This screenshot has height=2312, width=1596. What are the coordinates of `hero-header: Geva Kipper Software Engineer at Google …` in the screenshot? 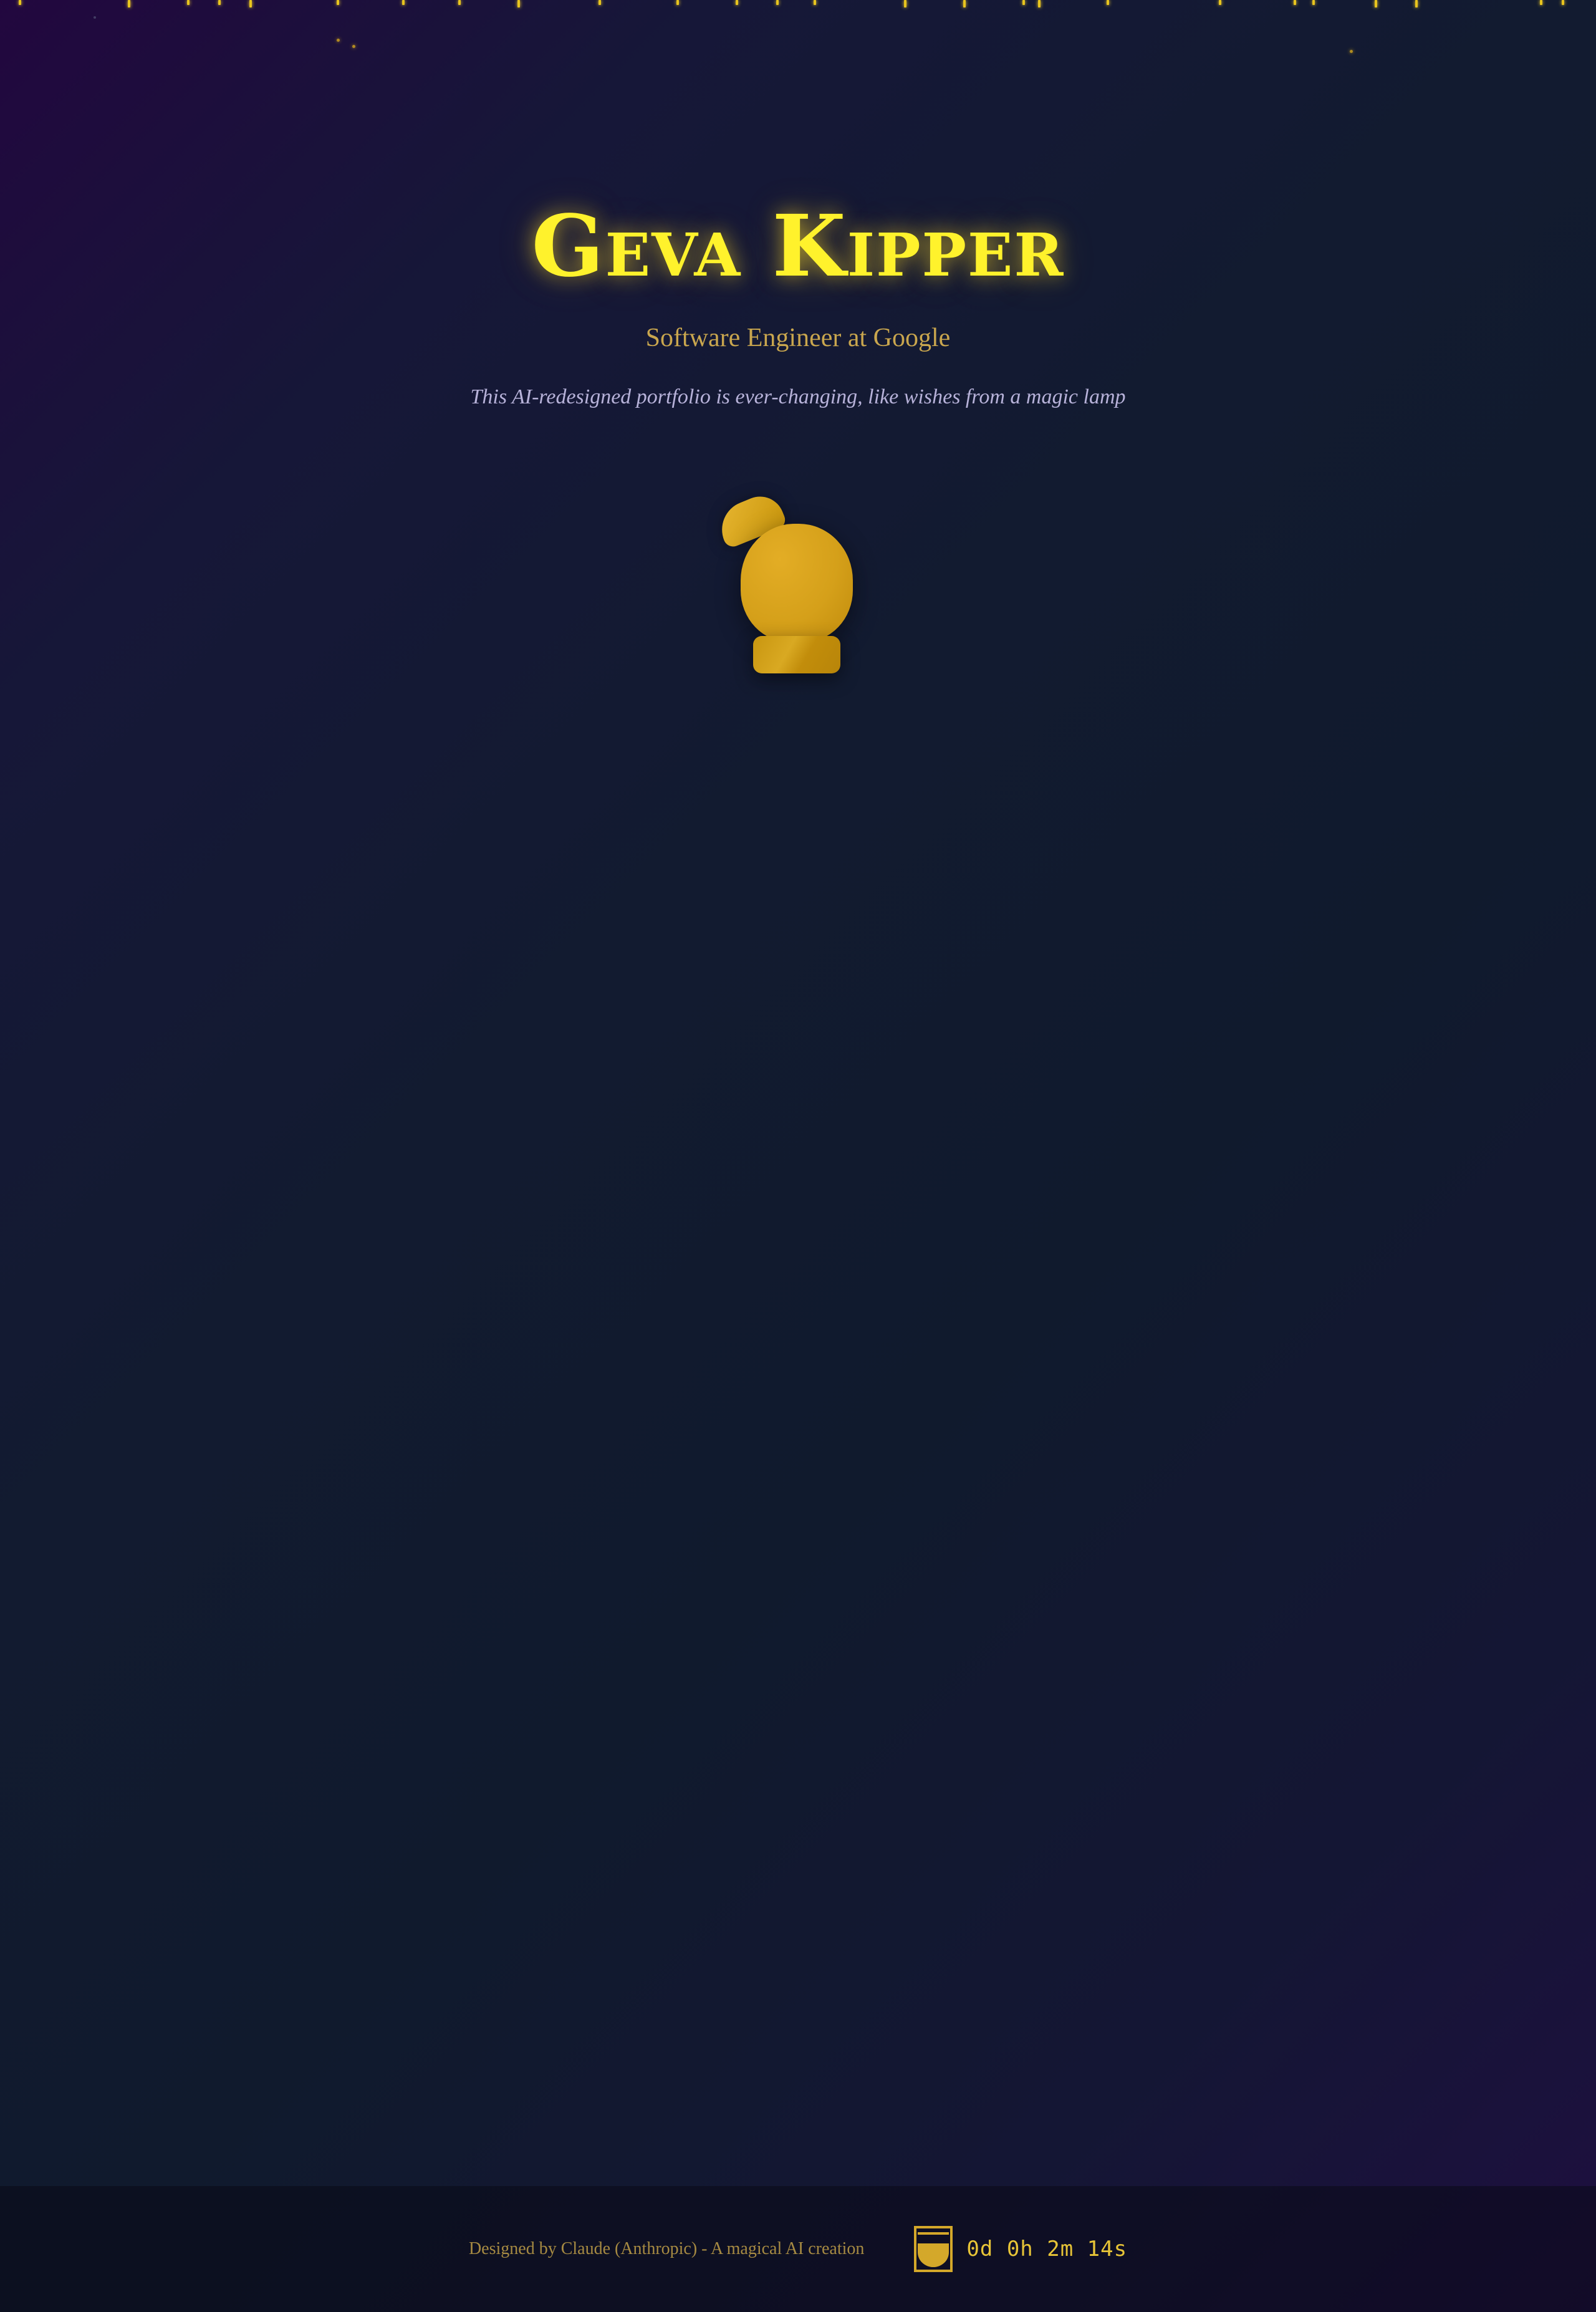 It's located at (798, 303).